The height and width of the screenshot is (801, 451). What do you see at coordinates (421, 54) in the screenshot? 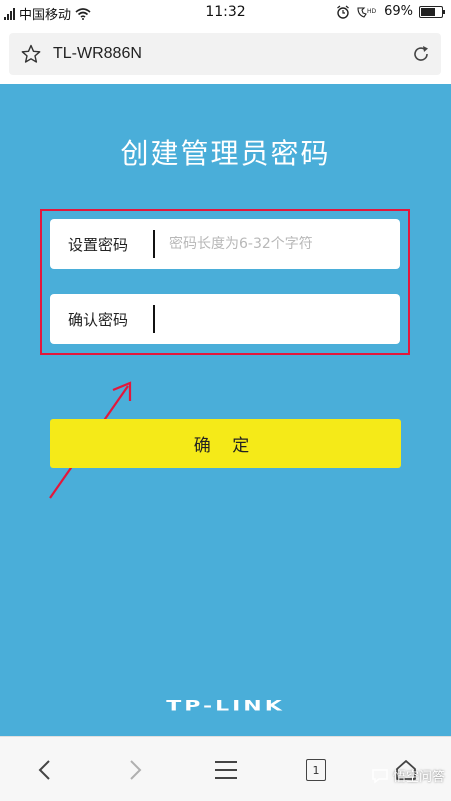
I see `reload-icon` at bounding box center [421, 54].